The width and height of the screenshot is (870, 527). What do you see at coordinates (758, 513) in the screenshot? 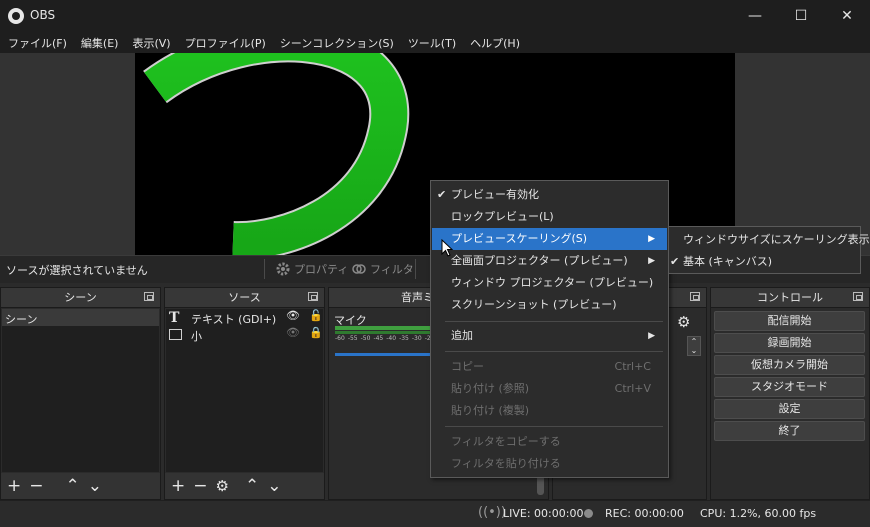
I see `cpu-fps-readout: CPU: 1.2%, 60.00 fps` at bounding box center [758, 513].